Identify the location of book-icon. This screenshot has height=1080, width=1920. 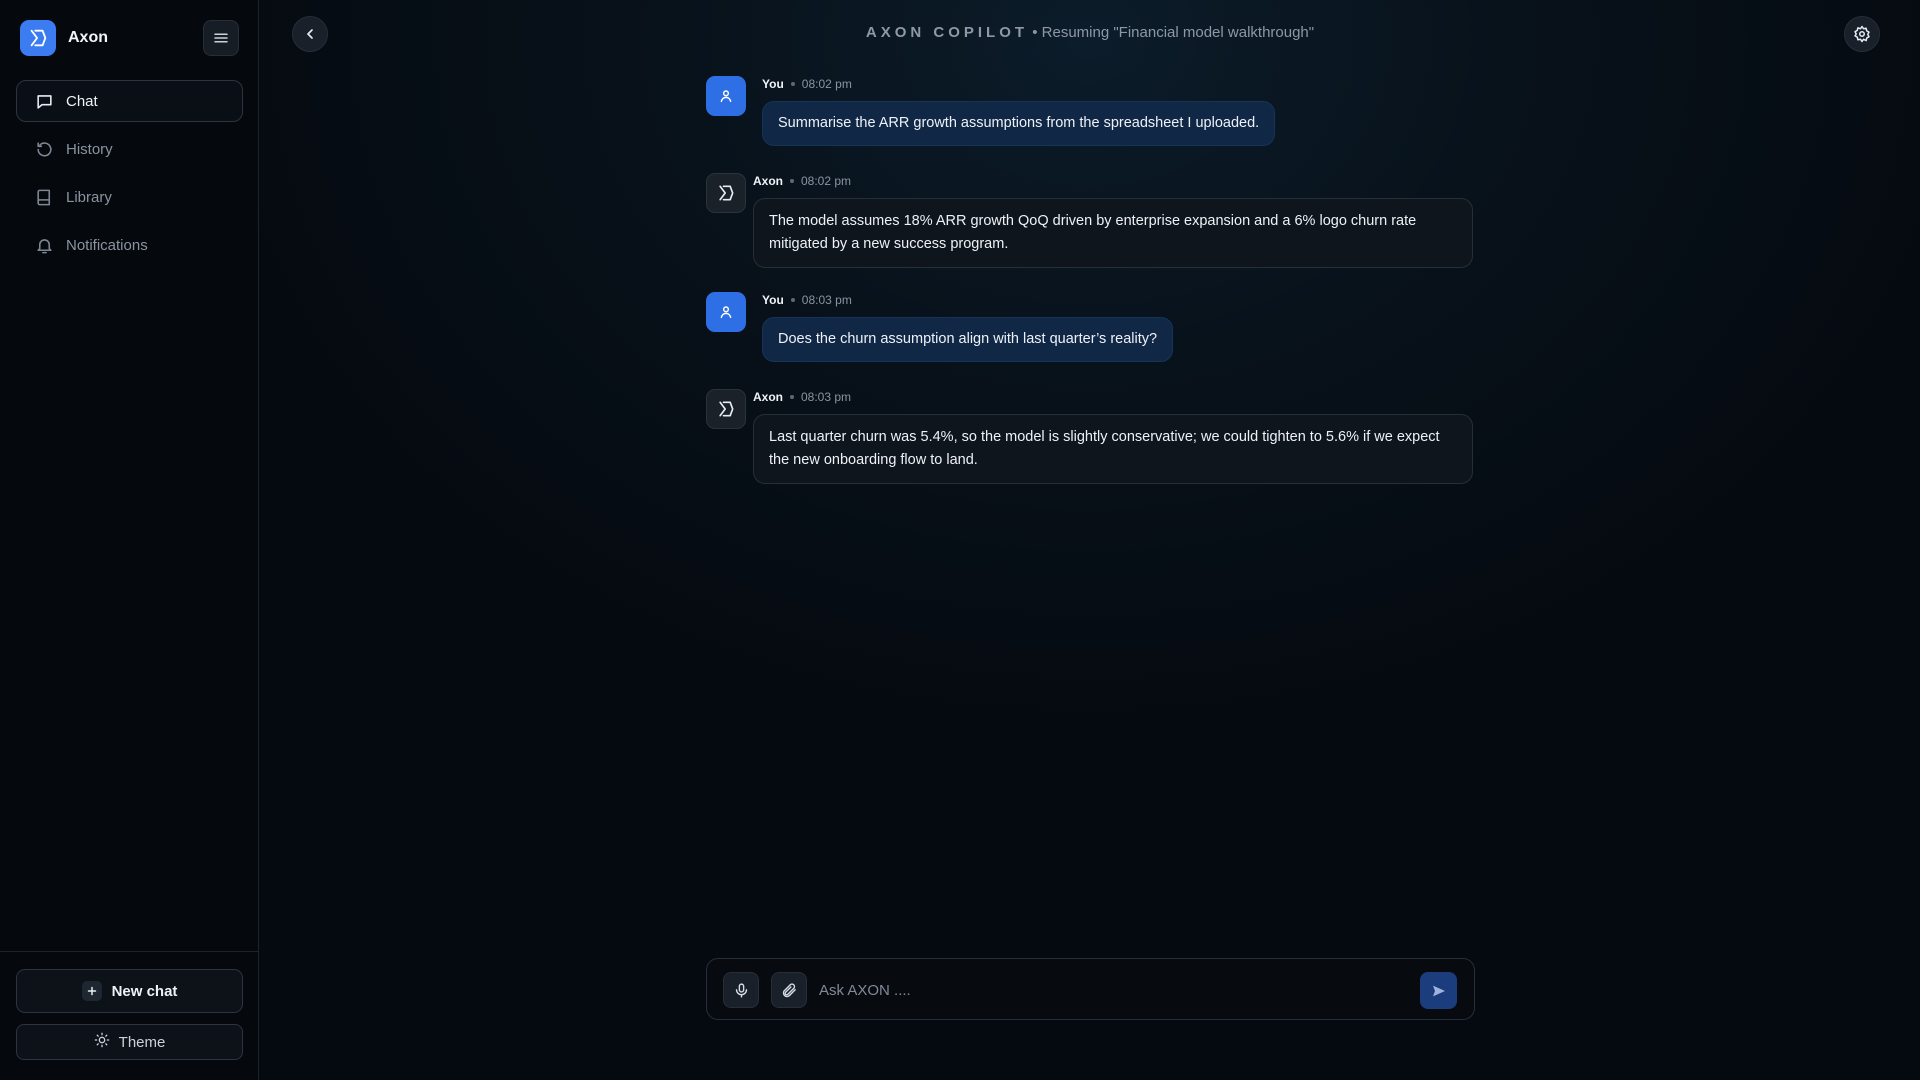
(44, 197).